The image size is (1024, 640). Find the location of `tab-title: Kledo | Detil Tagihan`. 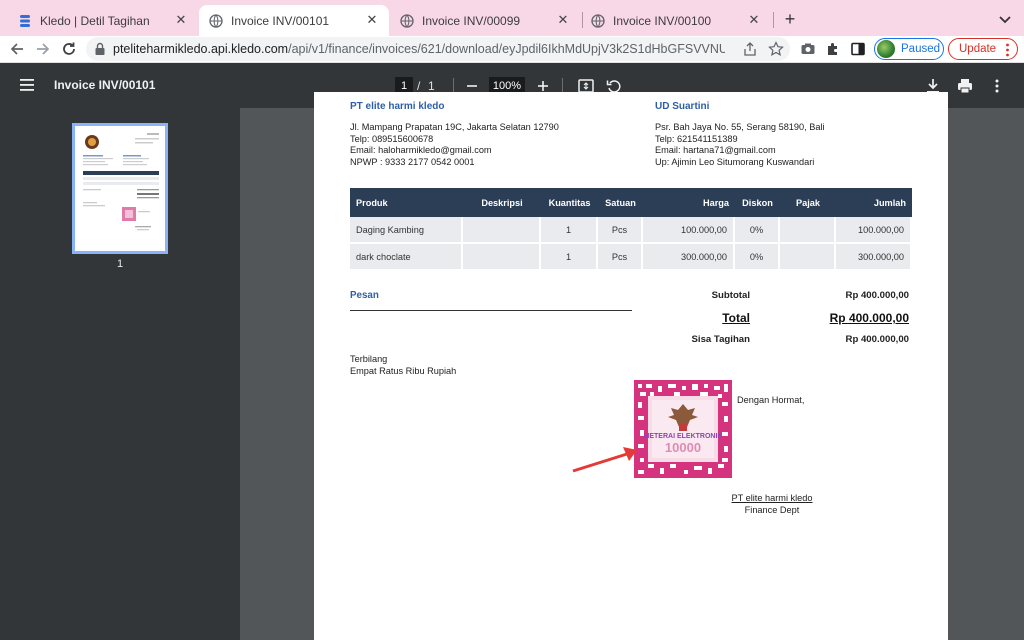

tab-title: Kledo | Detil Tagihan is located at coordinates (95, 20).